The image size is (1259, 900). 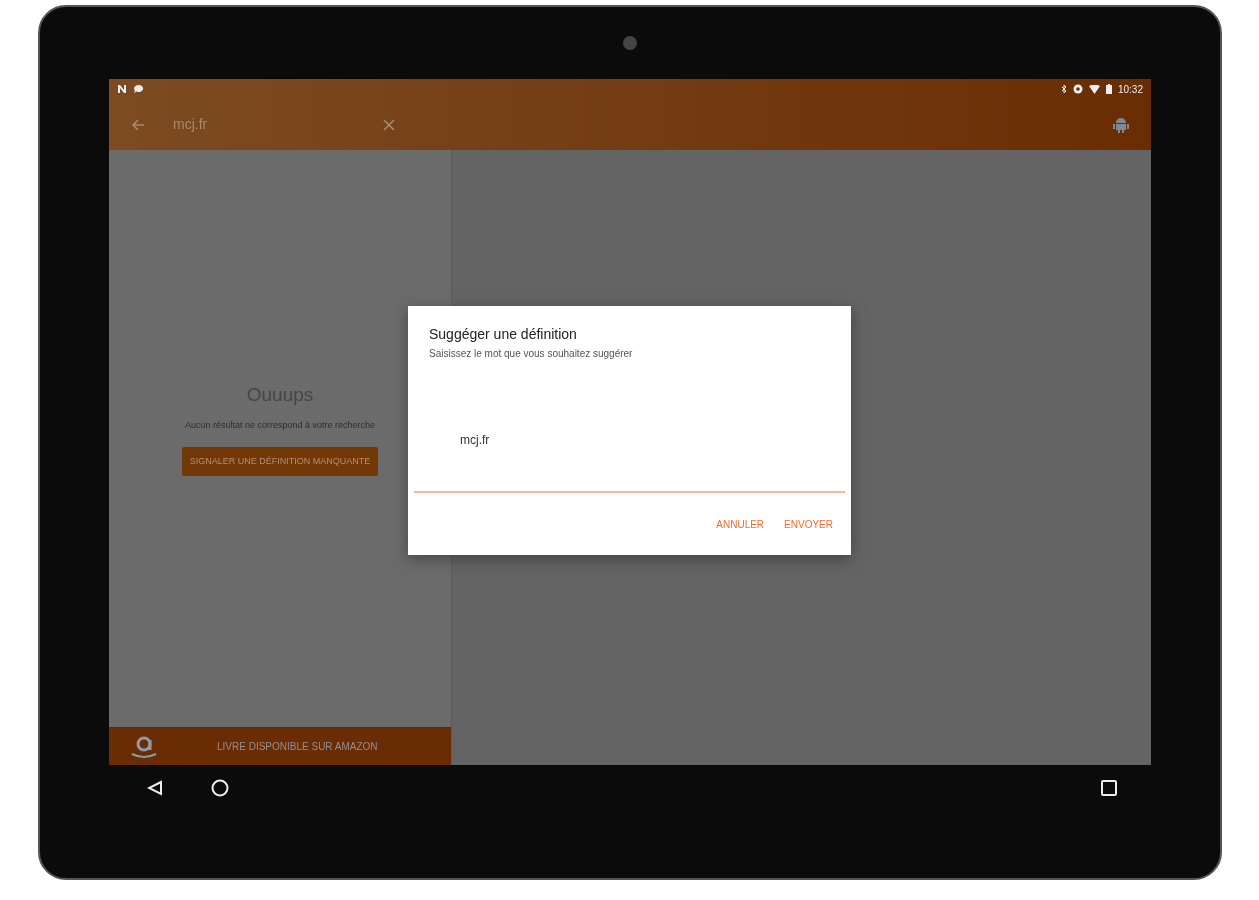 What do you see at coordinates (220, 787) in the screenshot?
I see `home-nav-icon` at bounding box center [220, 787].